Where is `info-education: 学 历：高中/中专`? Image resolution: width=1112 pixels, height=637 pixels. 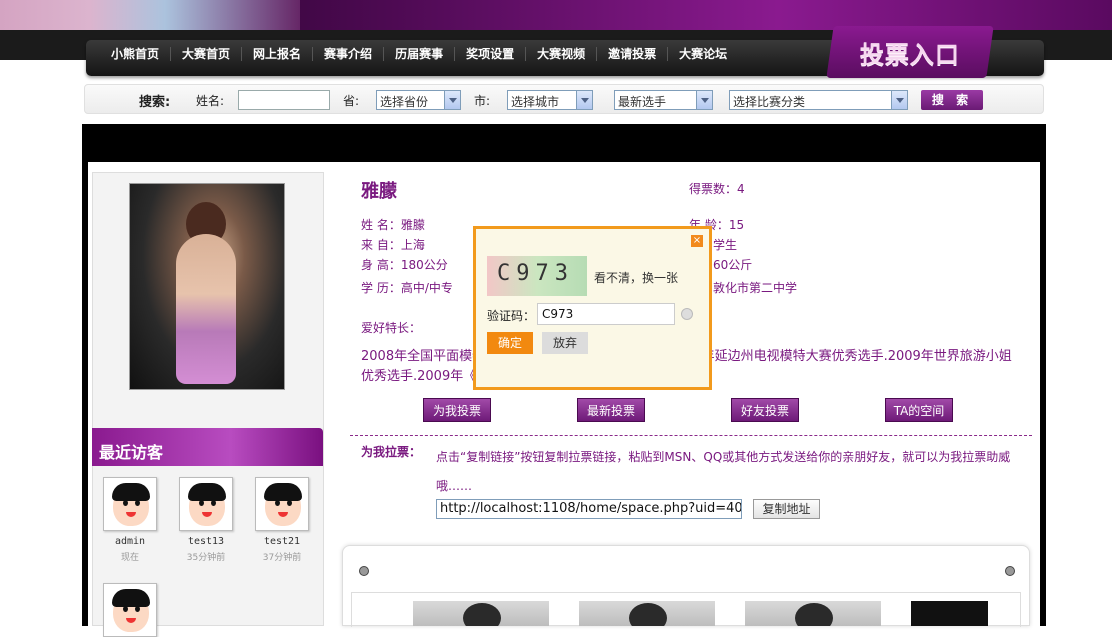 info-education: 学 历：高中/中专 is located at coordinates (407, 288).